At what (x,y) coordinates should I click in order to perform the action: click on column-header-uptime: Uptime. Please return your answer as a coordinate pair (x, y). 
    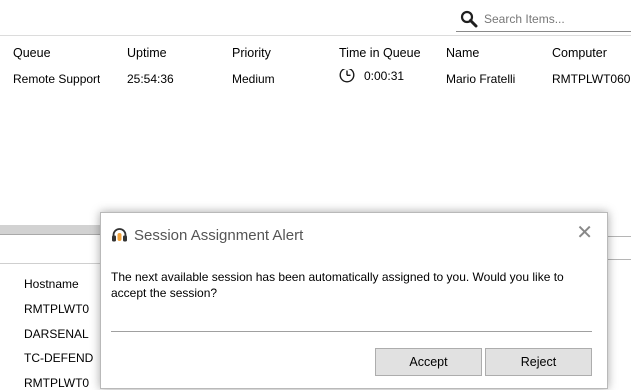
    Looking at the image, I should click on (147, 53).